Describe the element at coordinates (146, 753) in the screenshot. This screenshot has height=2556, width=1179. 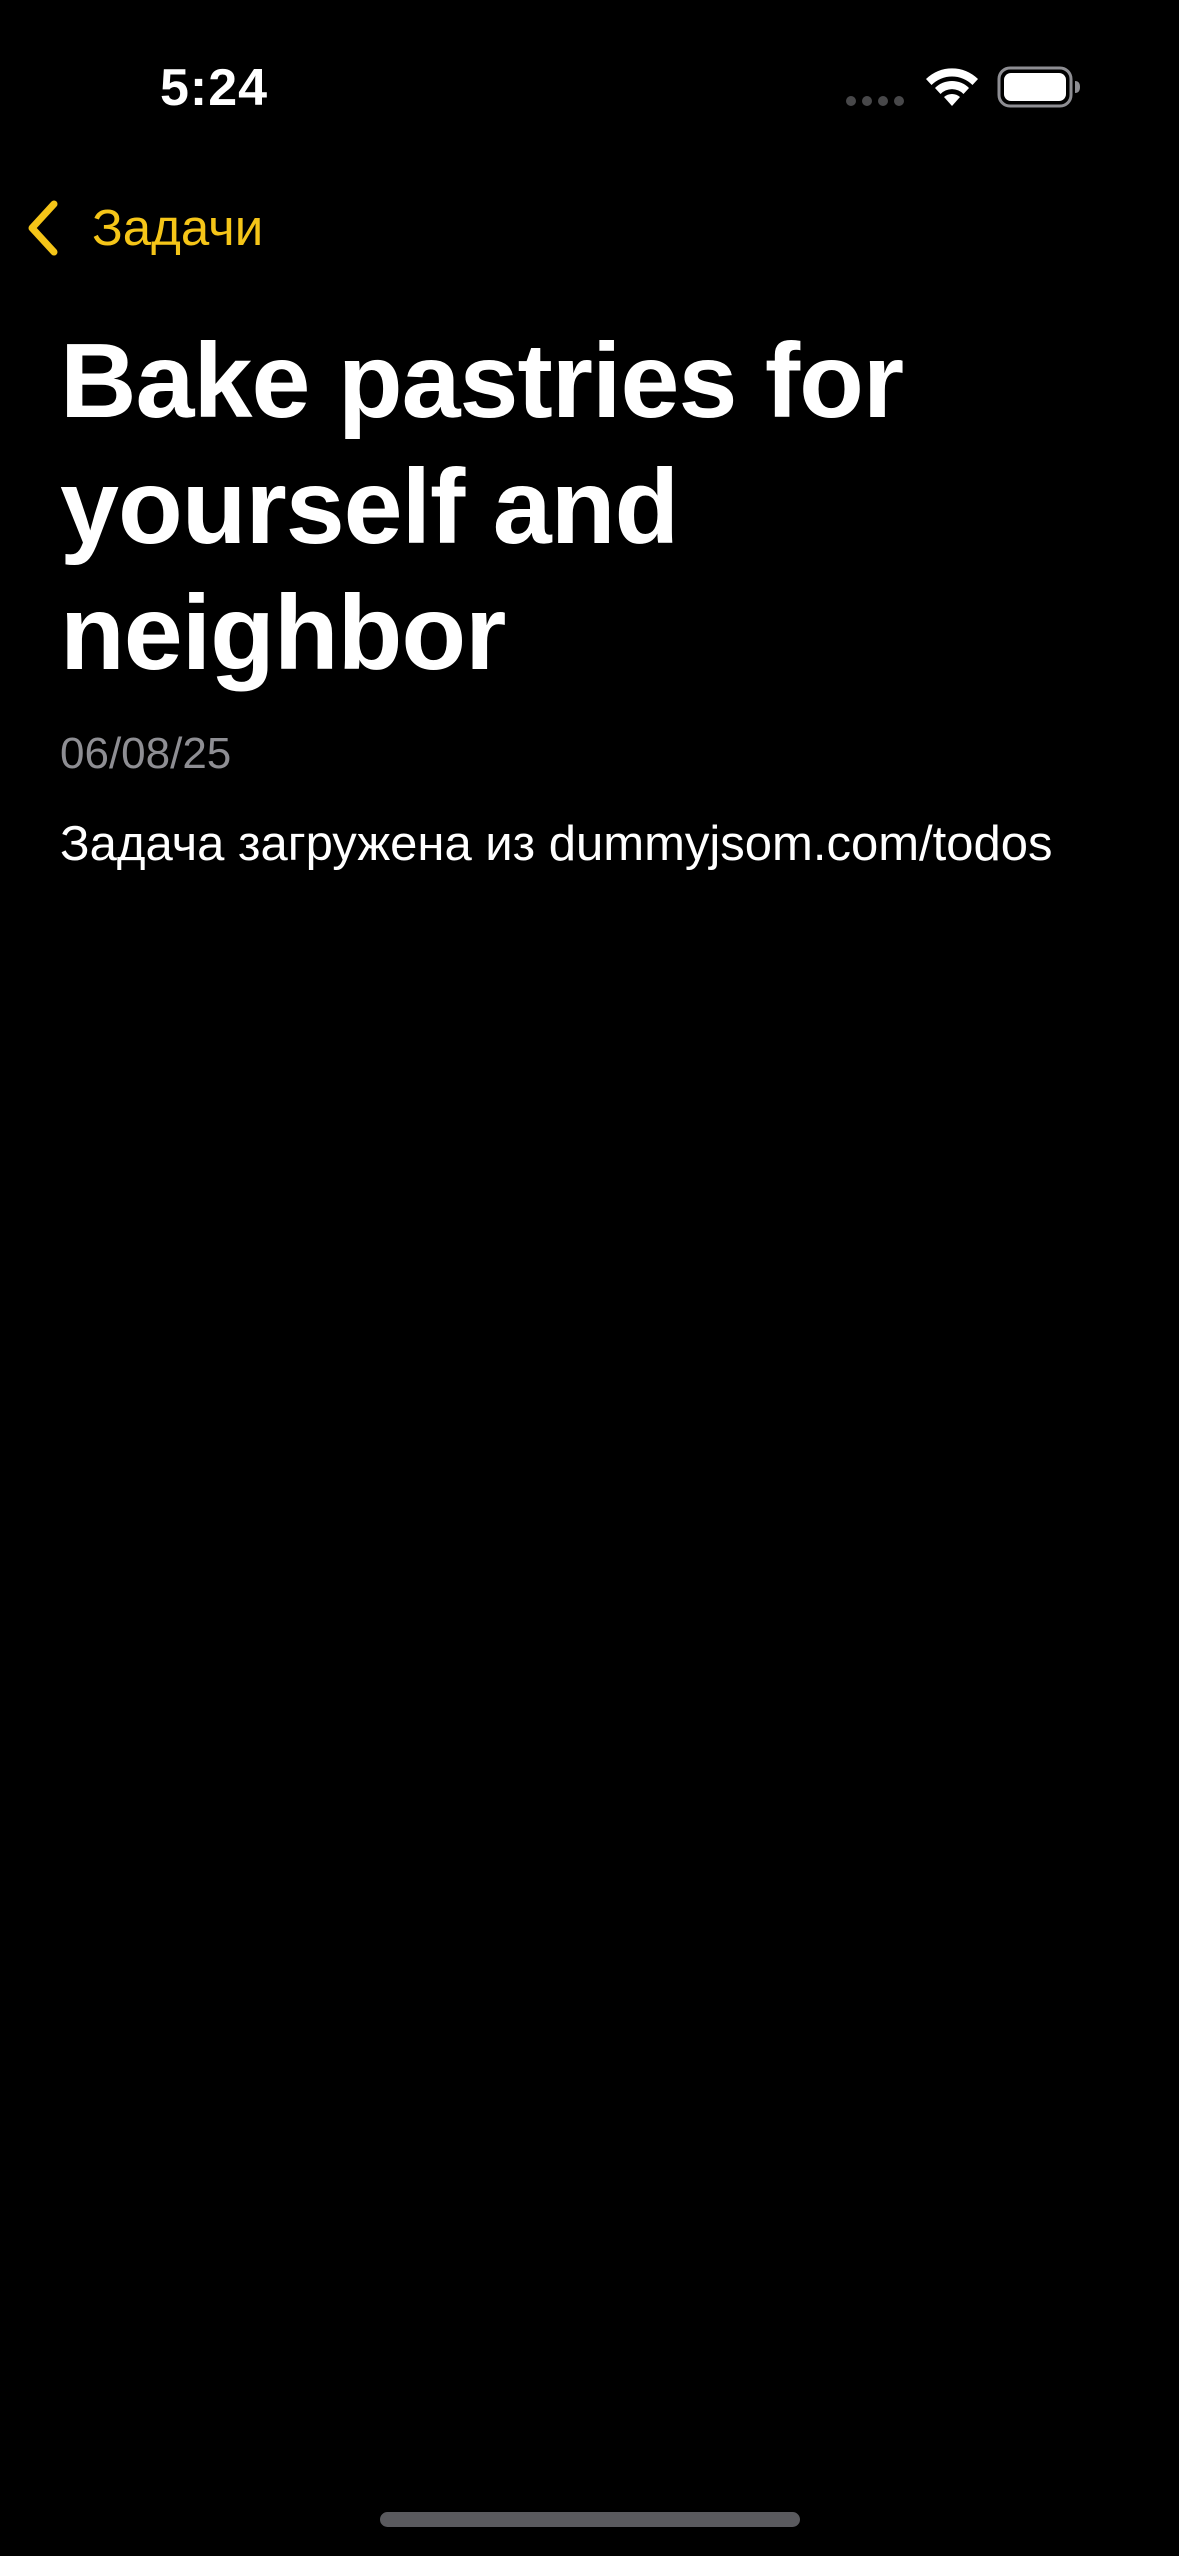
I see `task-date: 06/08/25` at that location.